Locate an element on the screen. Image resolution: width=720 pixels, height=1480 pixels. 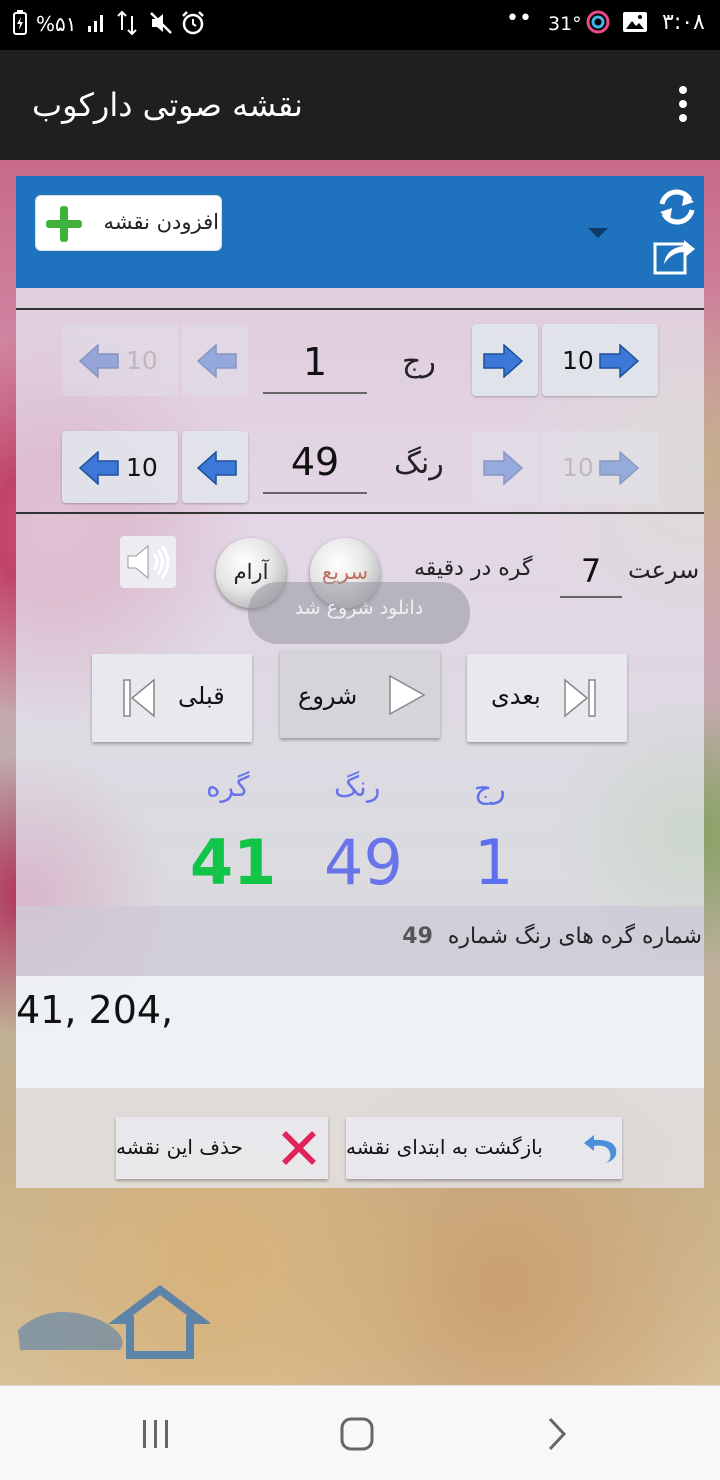
toast-message: دانلود شروع شد is located at coordinates (359, 613).